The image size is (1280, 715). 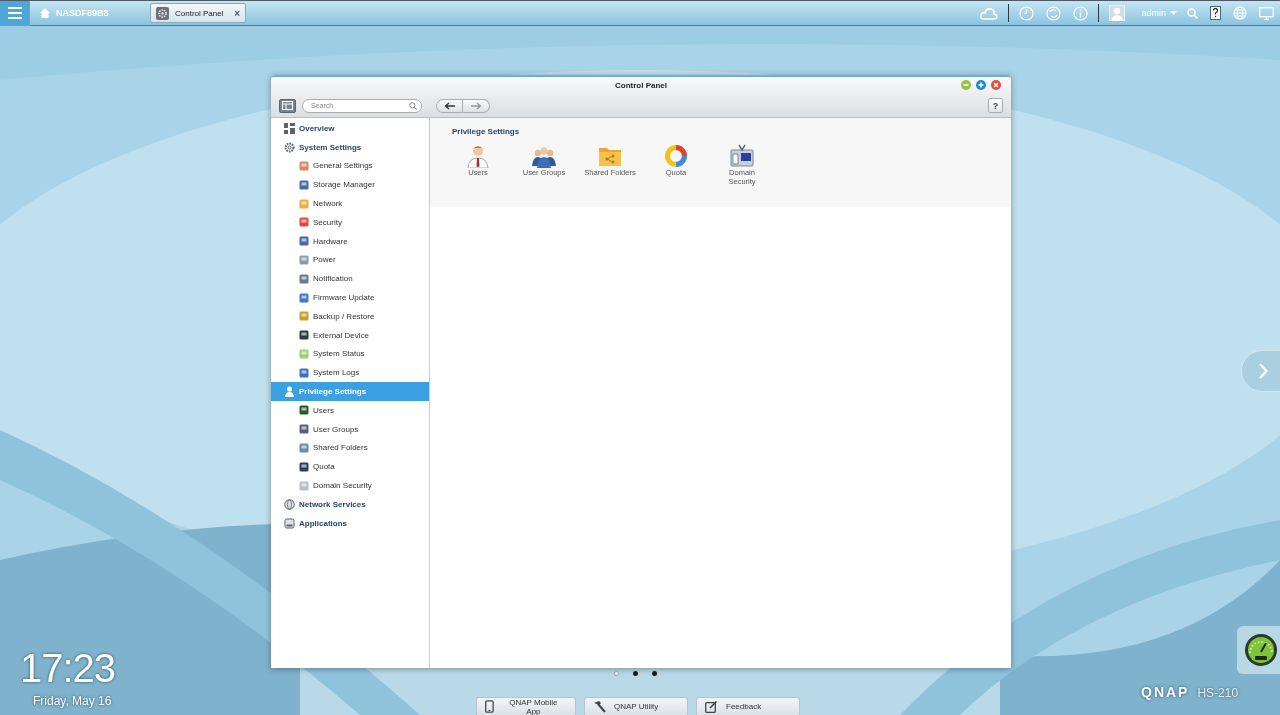 What do you see at coordinates (996, 85) in the screenshot?
I see `close-button` at bounding box center [996, 85].